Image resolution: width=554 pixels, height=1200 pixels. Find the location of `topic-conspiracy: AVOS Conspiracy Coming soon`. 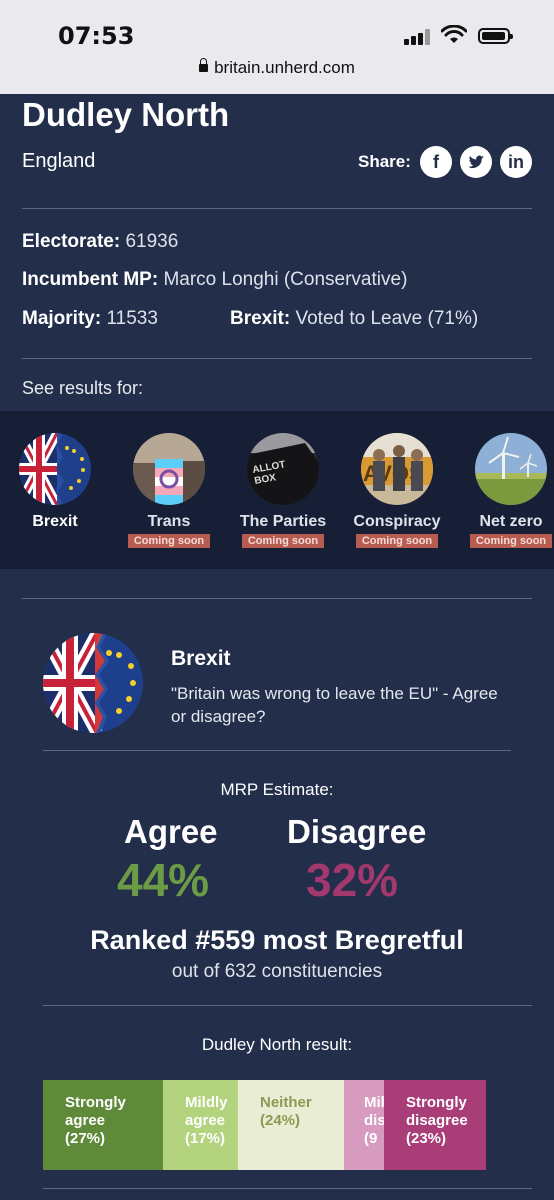

topic-conspiracy: AVOS Conspiracy Coming soon is located at coordinates (397, 491).